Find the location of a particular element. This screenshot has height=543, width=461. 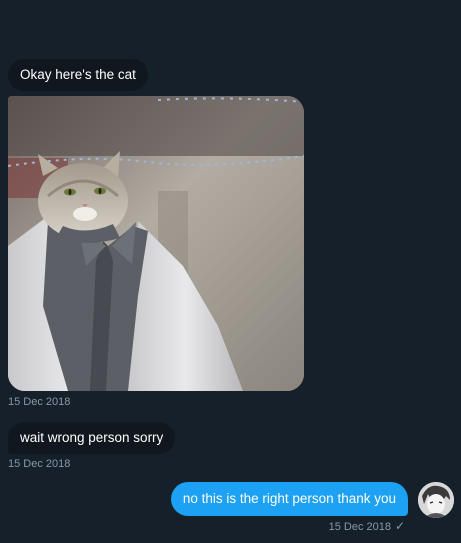

user-avatar is located at coordinates (436, 500).